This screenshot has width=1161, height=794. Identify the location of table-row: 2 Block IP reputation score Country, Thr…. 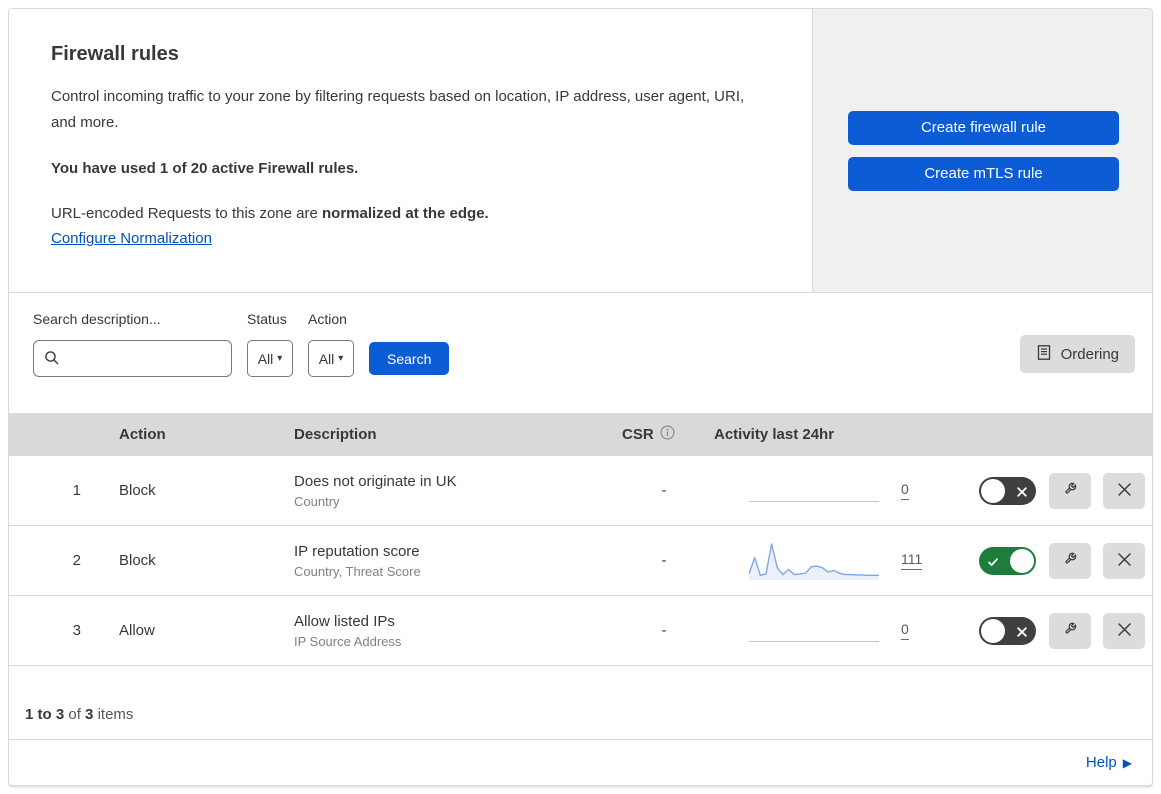
(580, 561).